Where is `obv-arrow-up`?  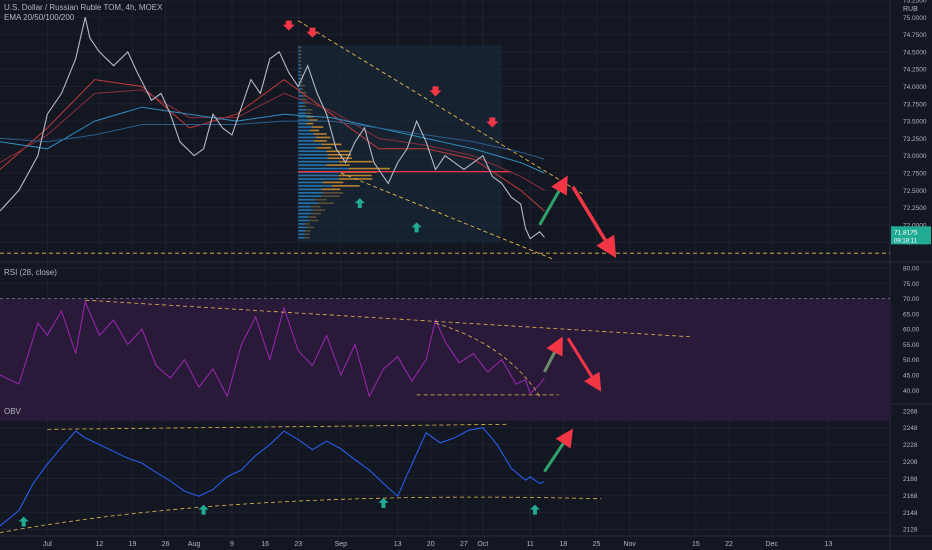 obv-arrow-up is located at coordinates (558, 450).